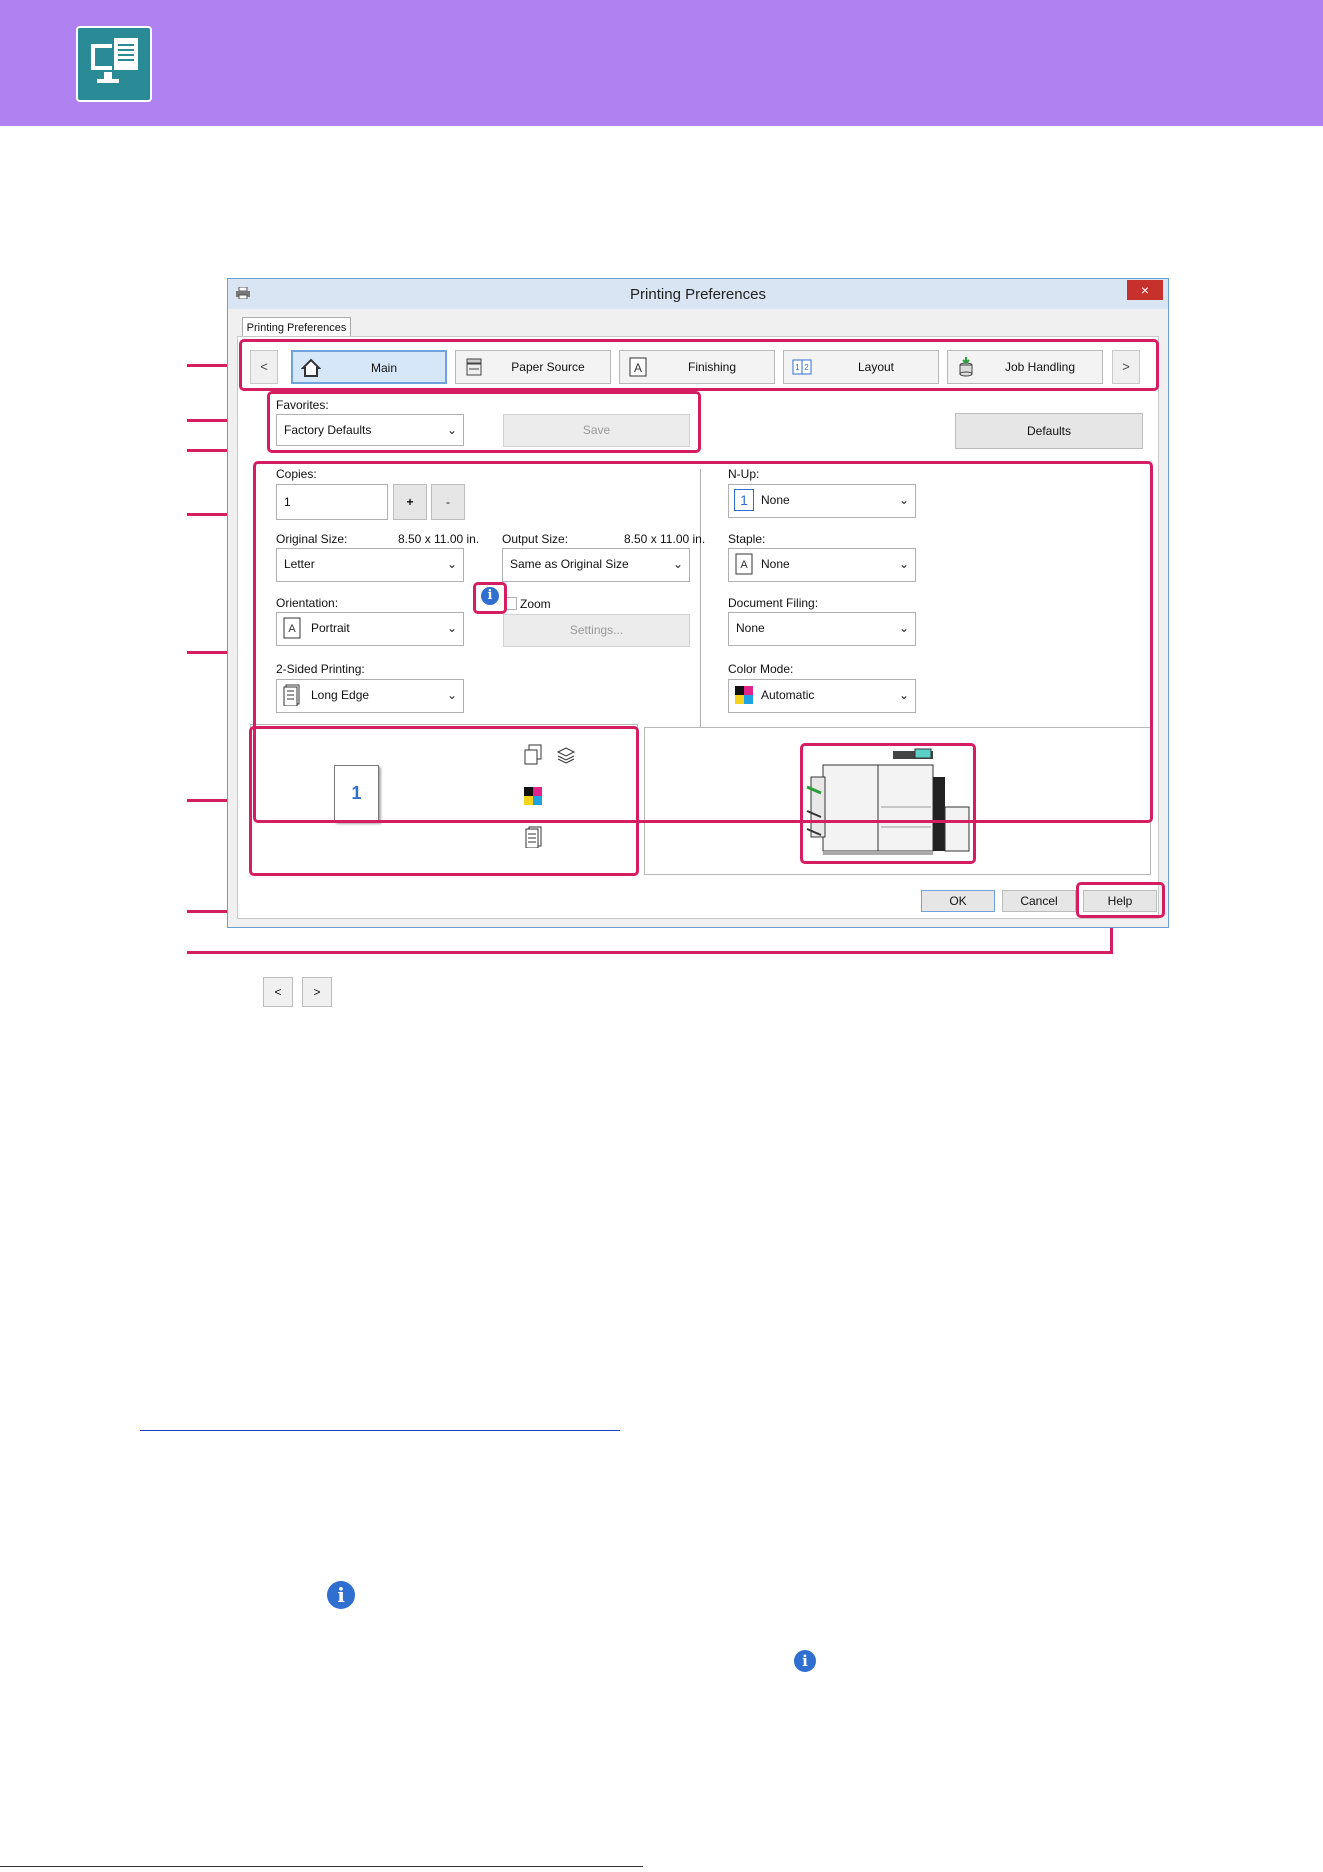 The width and height of the screenshot is (1323, 1872). I want to click on highlight-tabs, so click(699, 365).